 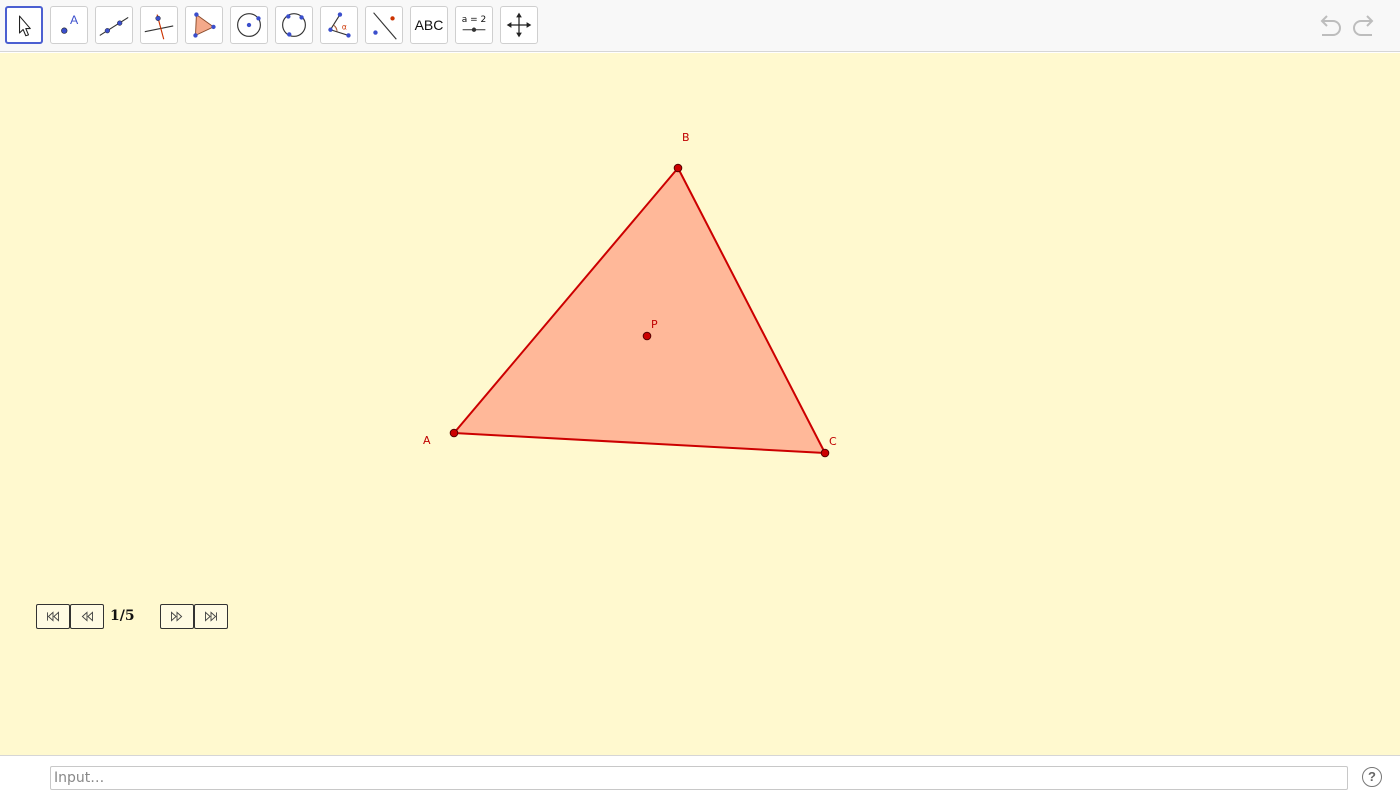 What do you see at coordinates (344, 27) in the screenshot?
I see `svg-text: α` at bounding box center [344, 27].